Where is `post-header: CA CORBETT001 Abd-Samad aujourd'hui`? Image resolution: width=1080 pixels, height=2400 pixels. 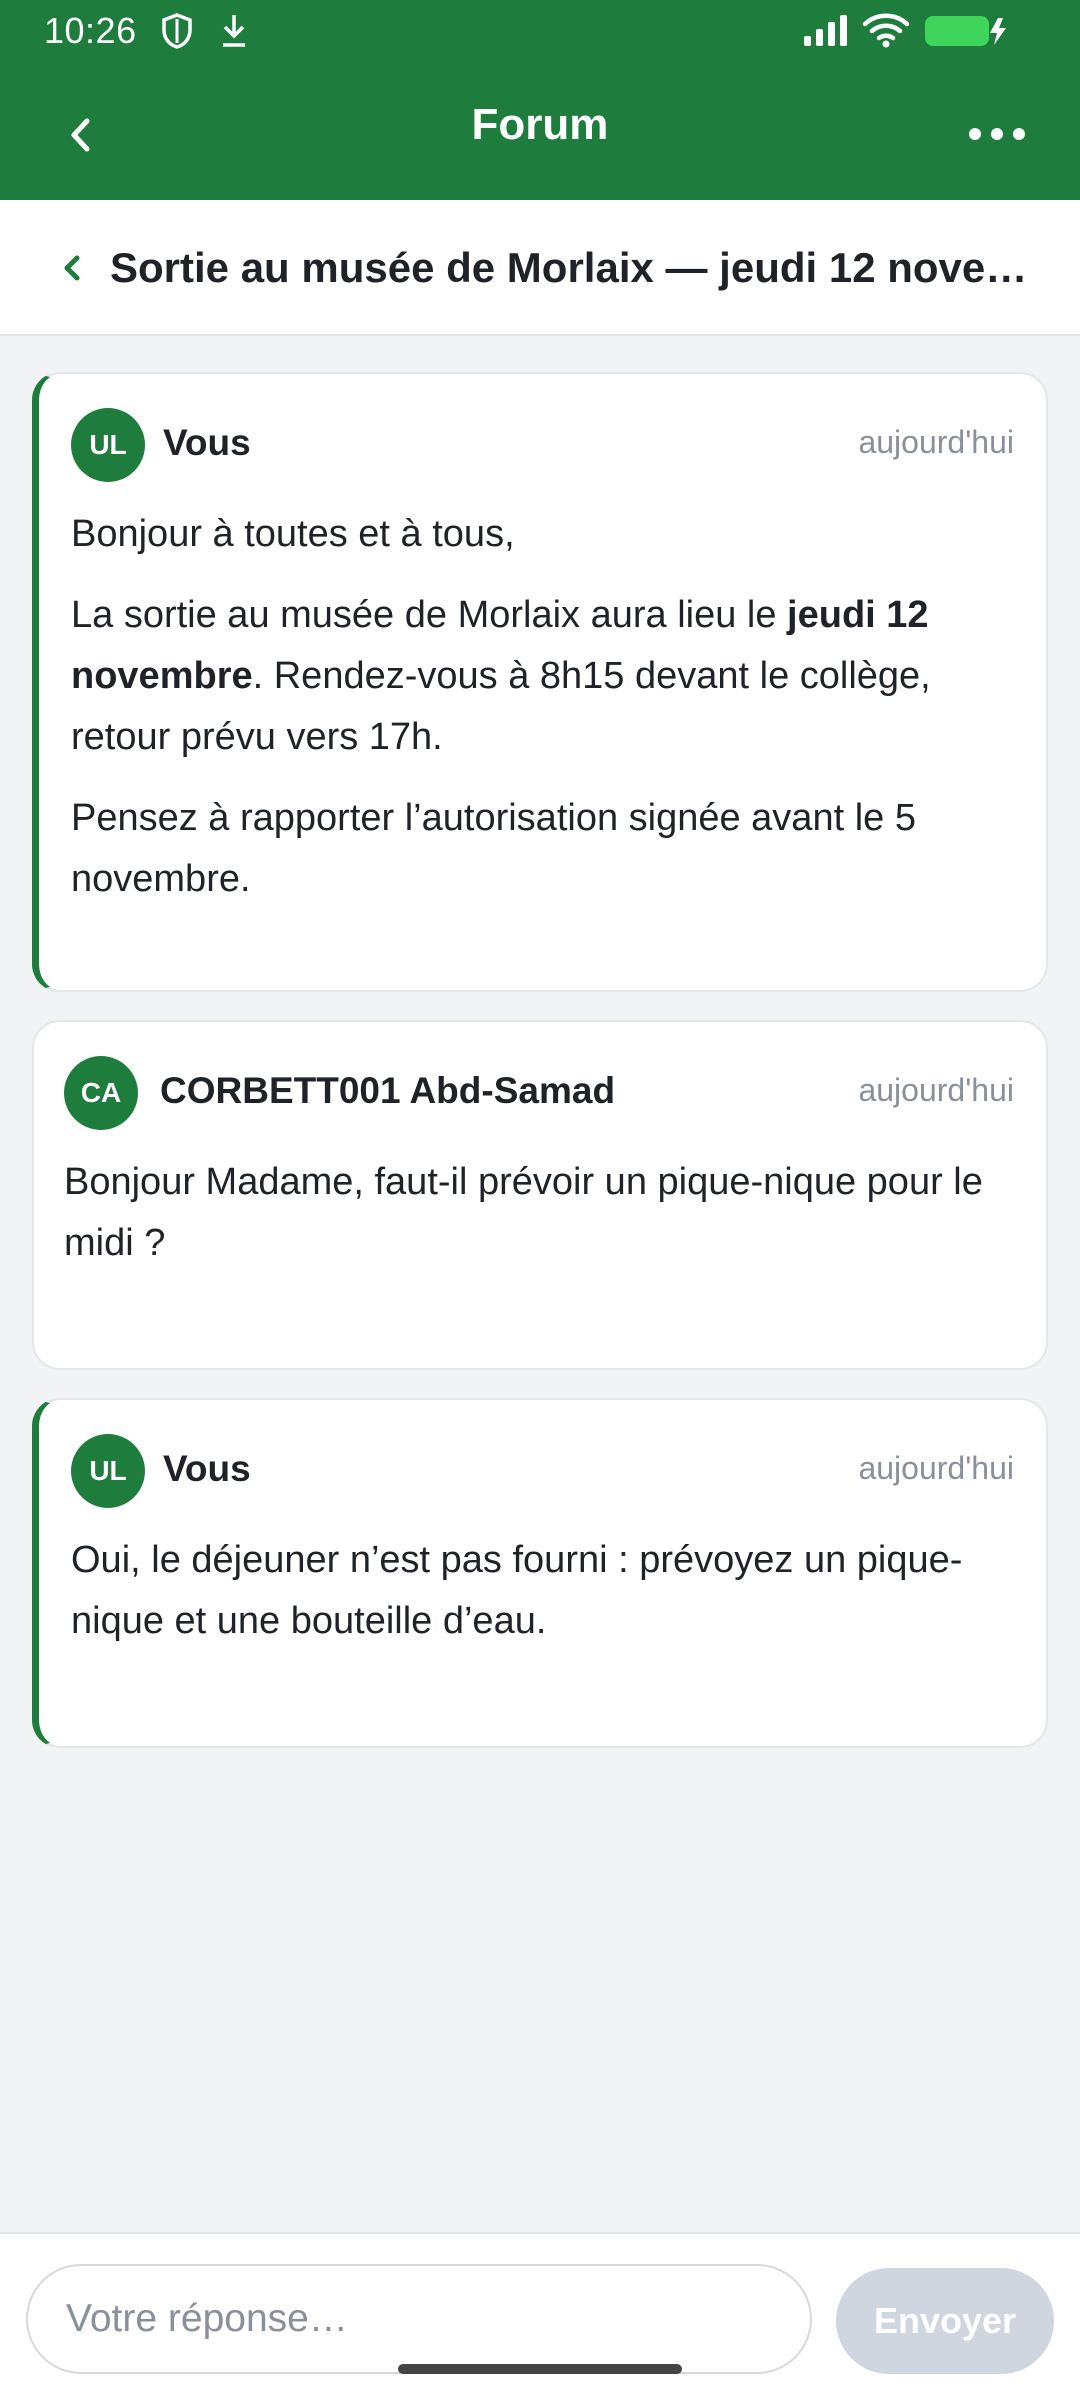
post-header: CA CORBETT001 Abd-Samad aujourd'hui is located at coordinates (540, 1087).